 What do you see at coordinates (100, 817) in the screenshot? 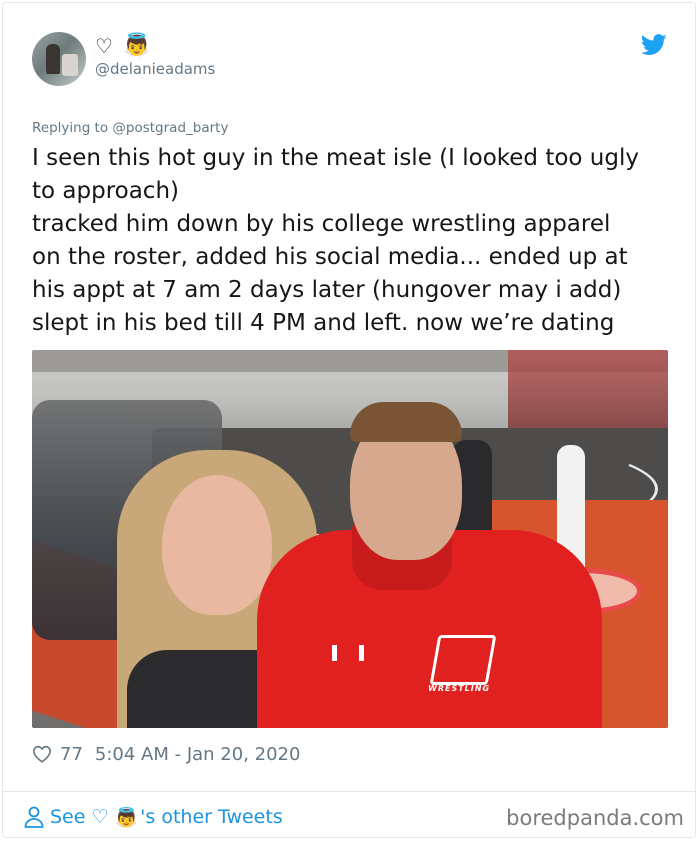
I see `see-heart: ♡` at bounding box center [100, 817].